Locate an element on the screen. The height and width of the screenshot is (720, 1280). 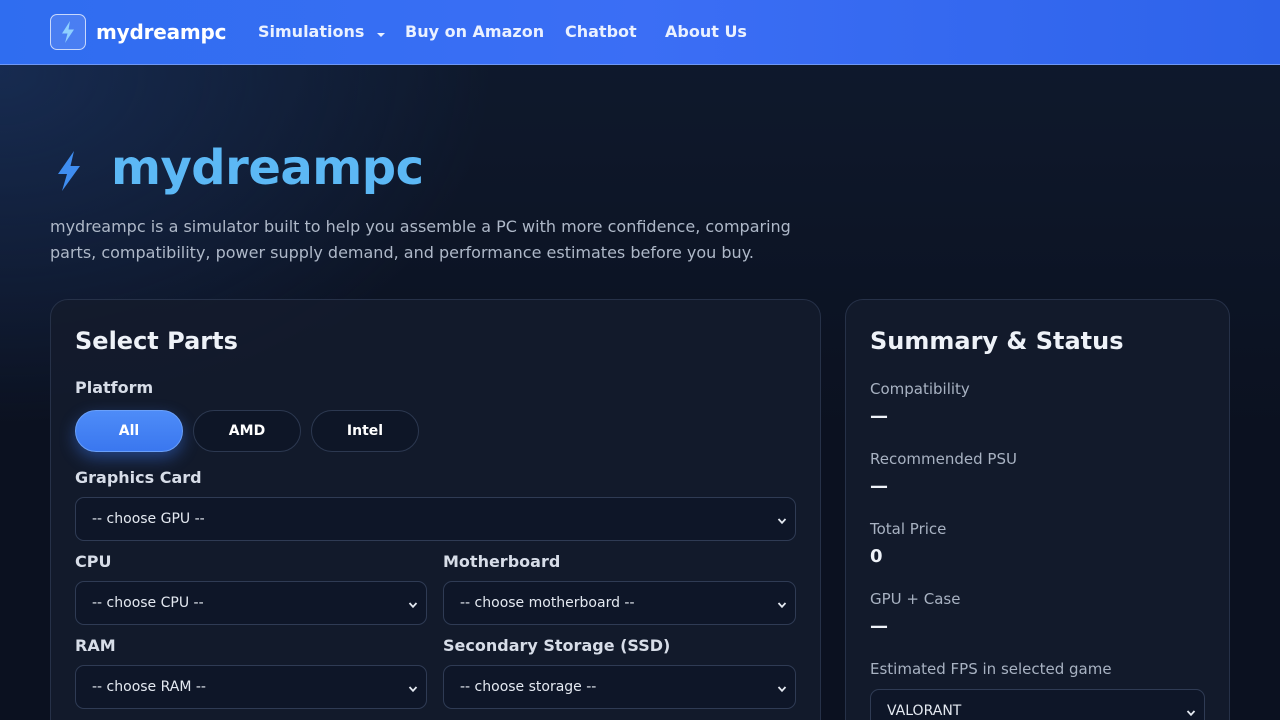
ram-select: -- choose RAM -- is located at coordinates (251, 687).